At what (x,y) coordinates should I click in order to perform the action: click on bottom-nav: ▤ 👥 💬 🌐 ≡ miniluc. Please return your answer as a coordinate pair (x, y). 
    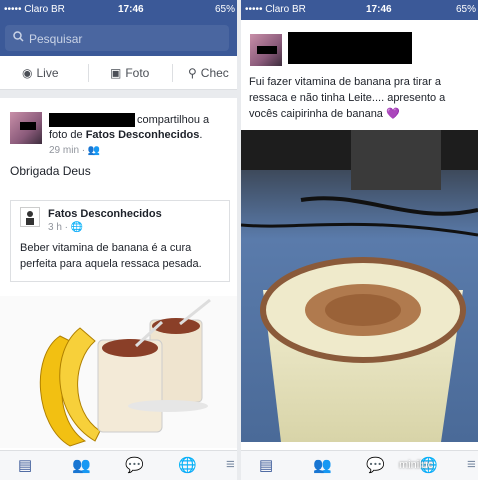
    Looking at the image, I should click on (359, 465).